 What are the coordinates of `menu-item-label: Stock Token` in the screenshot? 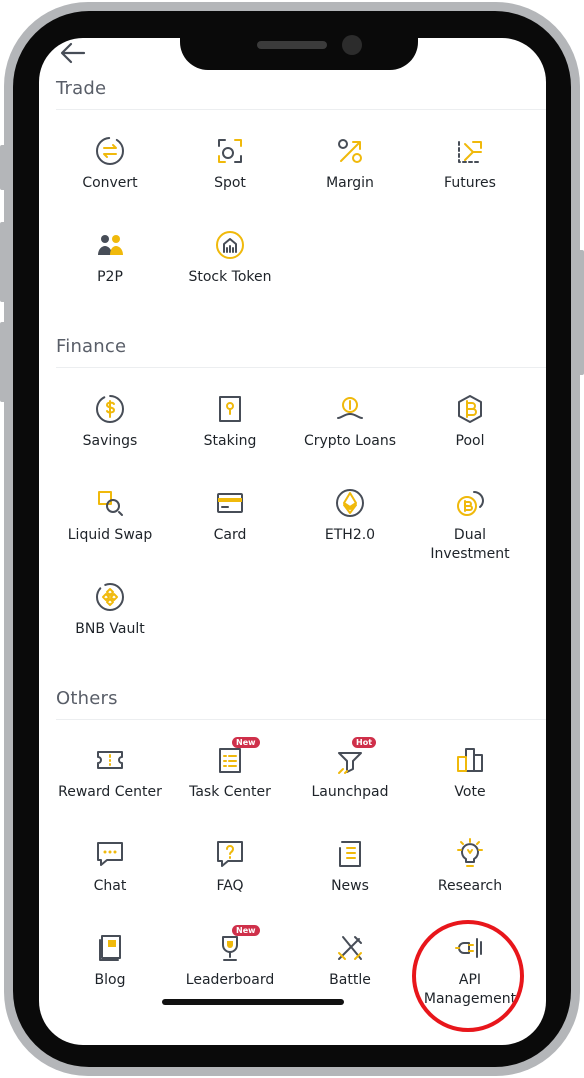 It's located at (230, 277).